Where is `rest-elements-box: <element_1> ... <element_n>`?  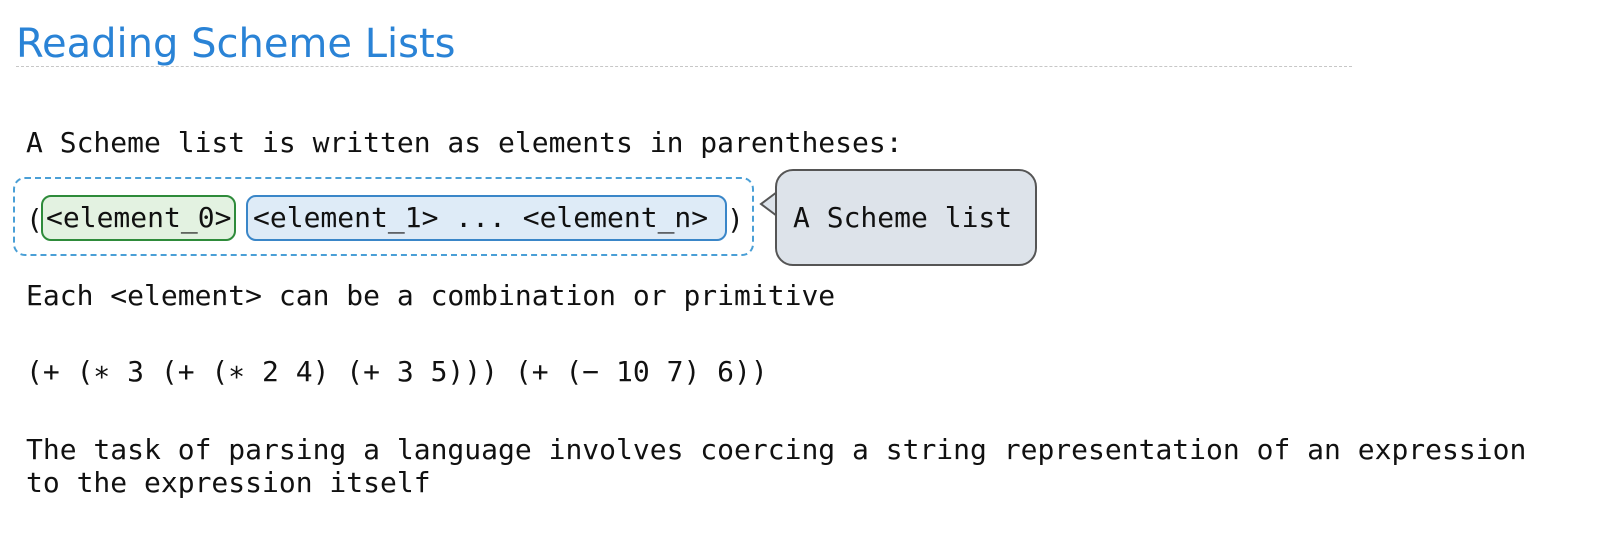
rest-elements-box: <element_1> ... <element_n> is located at coordinates (486, 218).